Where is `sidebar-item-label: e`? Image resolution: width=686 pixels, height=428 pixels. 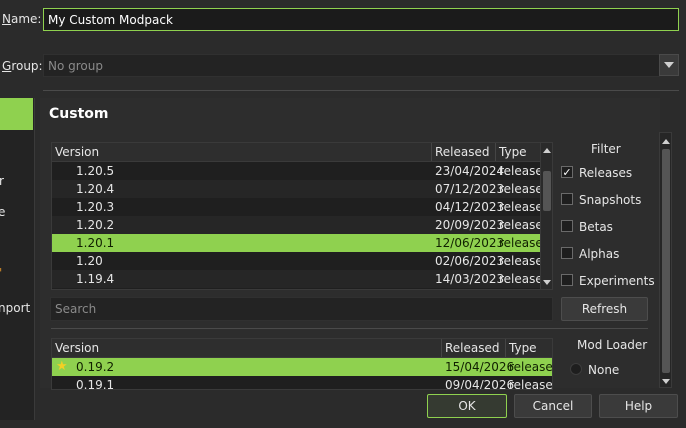 sidebar-item-label: e is located at coordinates (3, 212).